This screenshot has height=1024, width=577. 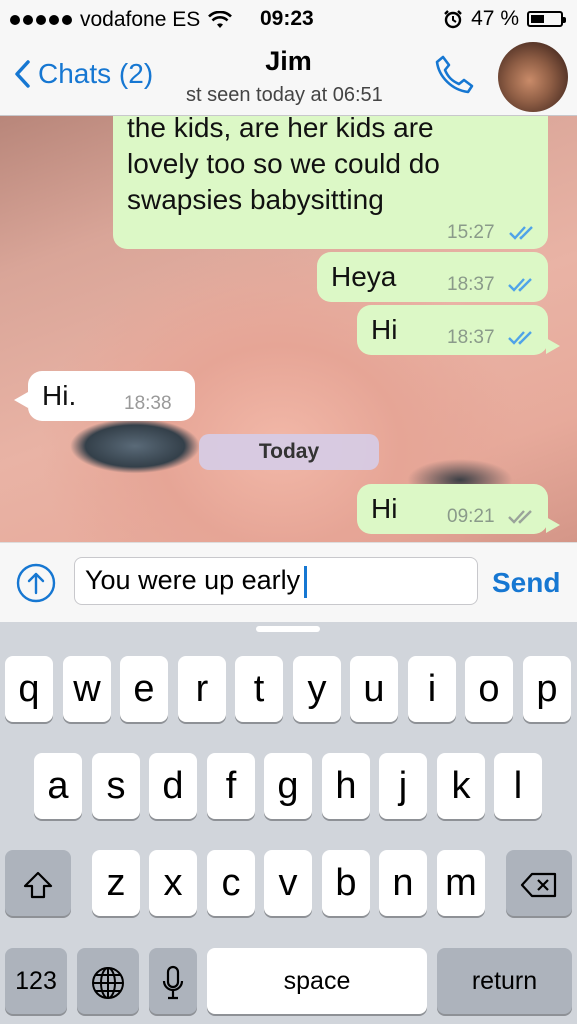 I want to click on dictation-key, so click(x=173, y=981).